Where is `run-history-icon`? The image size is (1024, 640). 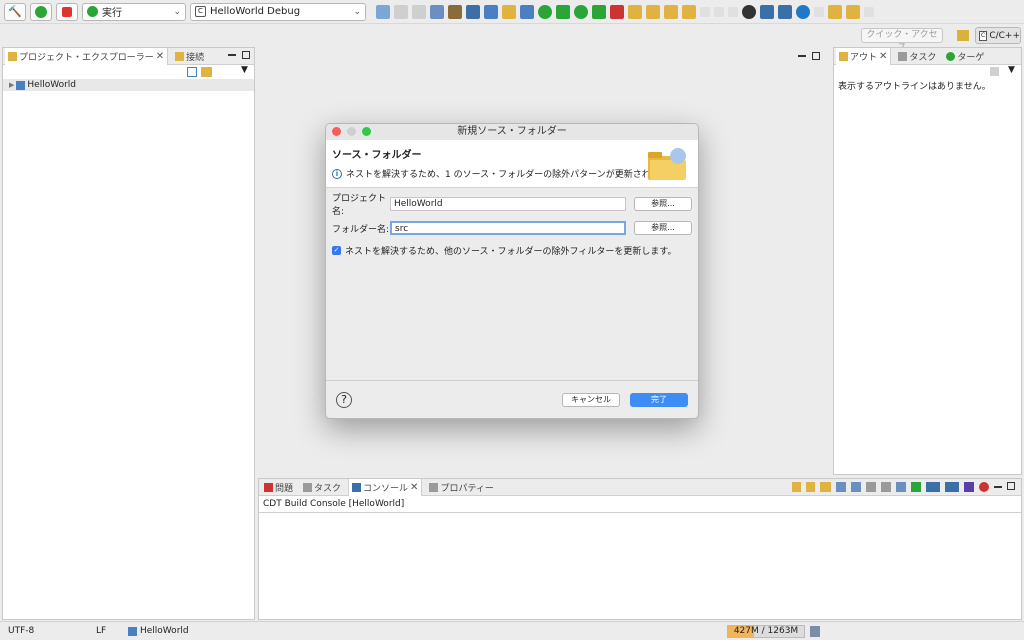 run-history-icon is located at coordinates (581, 11).